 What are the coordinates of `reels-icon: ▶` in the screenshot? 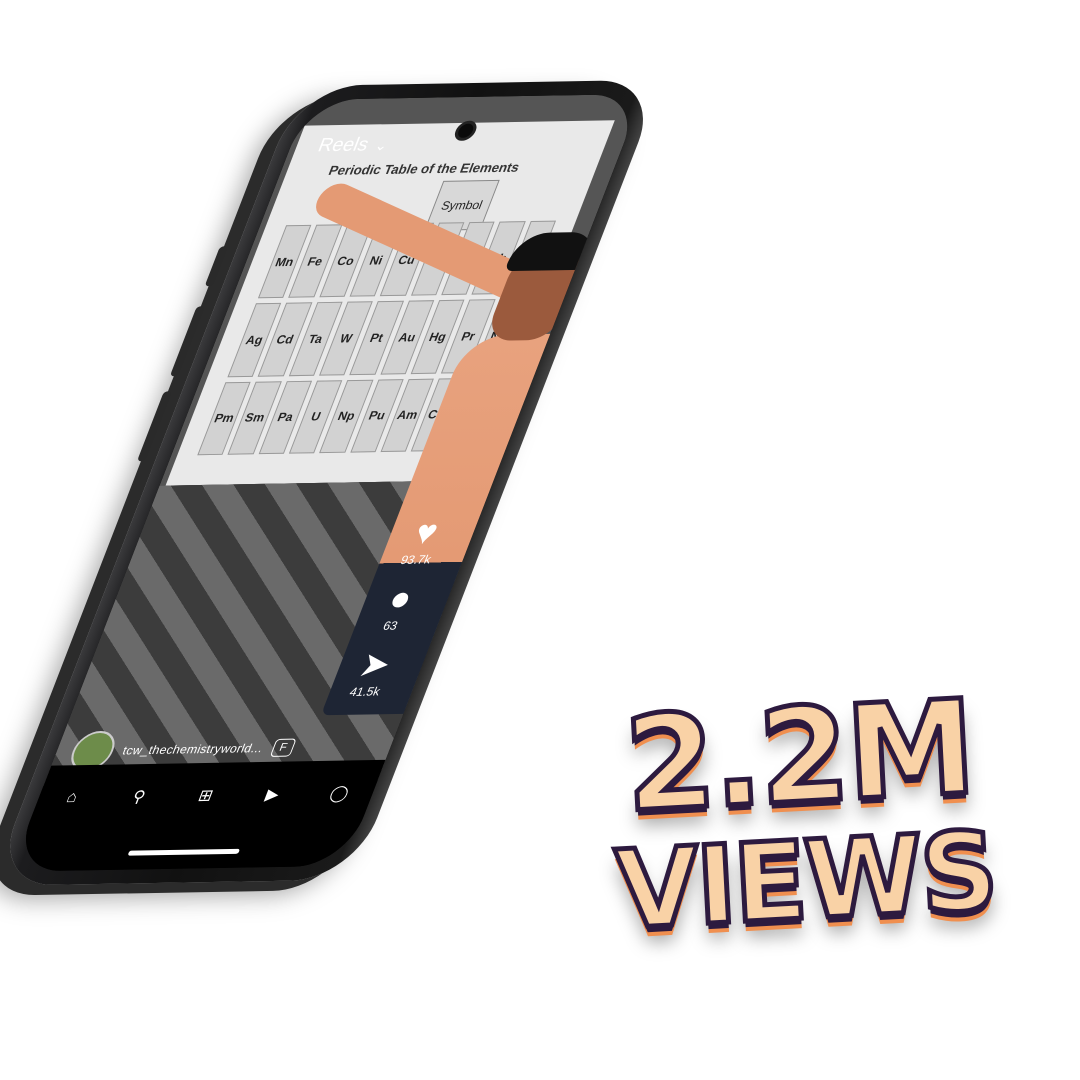 It's located at (272, 794).